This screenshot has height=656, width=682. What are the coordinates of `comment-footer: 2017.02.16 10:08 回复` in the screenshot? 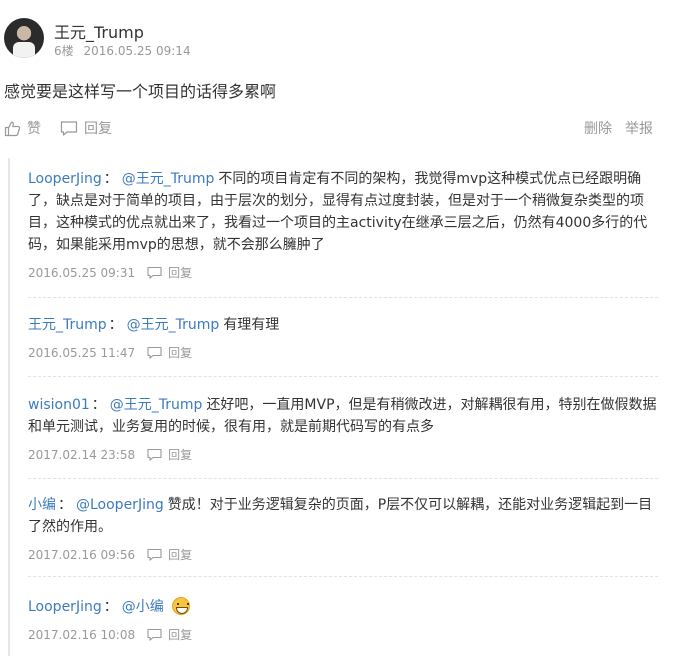 It's located at (343, 634).